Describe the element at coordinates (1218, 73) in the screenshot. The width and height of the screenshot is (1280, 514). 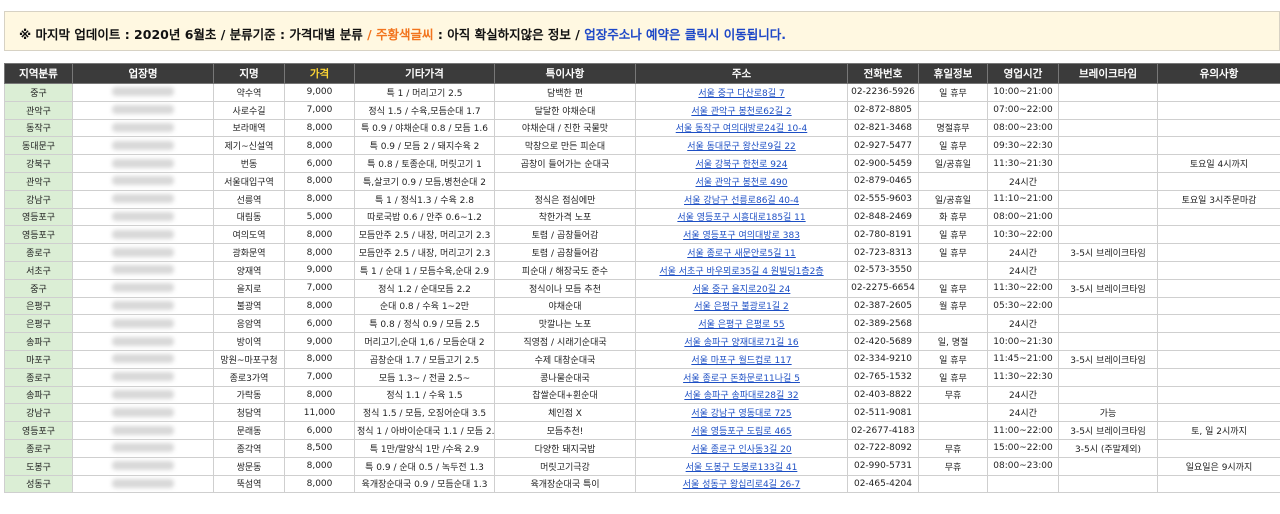
I see `header-caution: 유의사항` at that location.